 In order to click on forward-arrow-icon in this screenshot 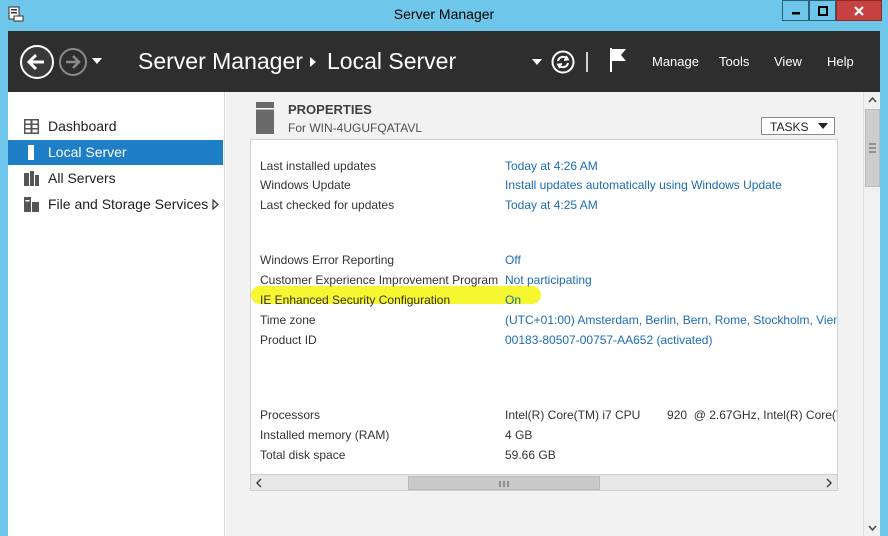, I will do `click(73, 62)`.